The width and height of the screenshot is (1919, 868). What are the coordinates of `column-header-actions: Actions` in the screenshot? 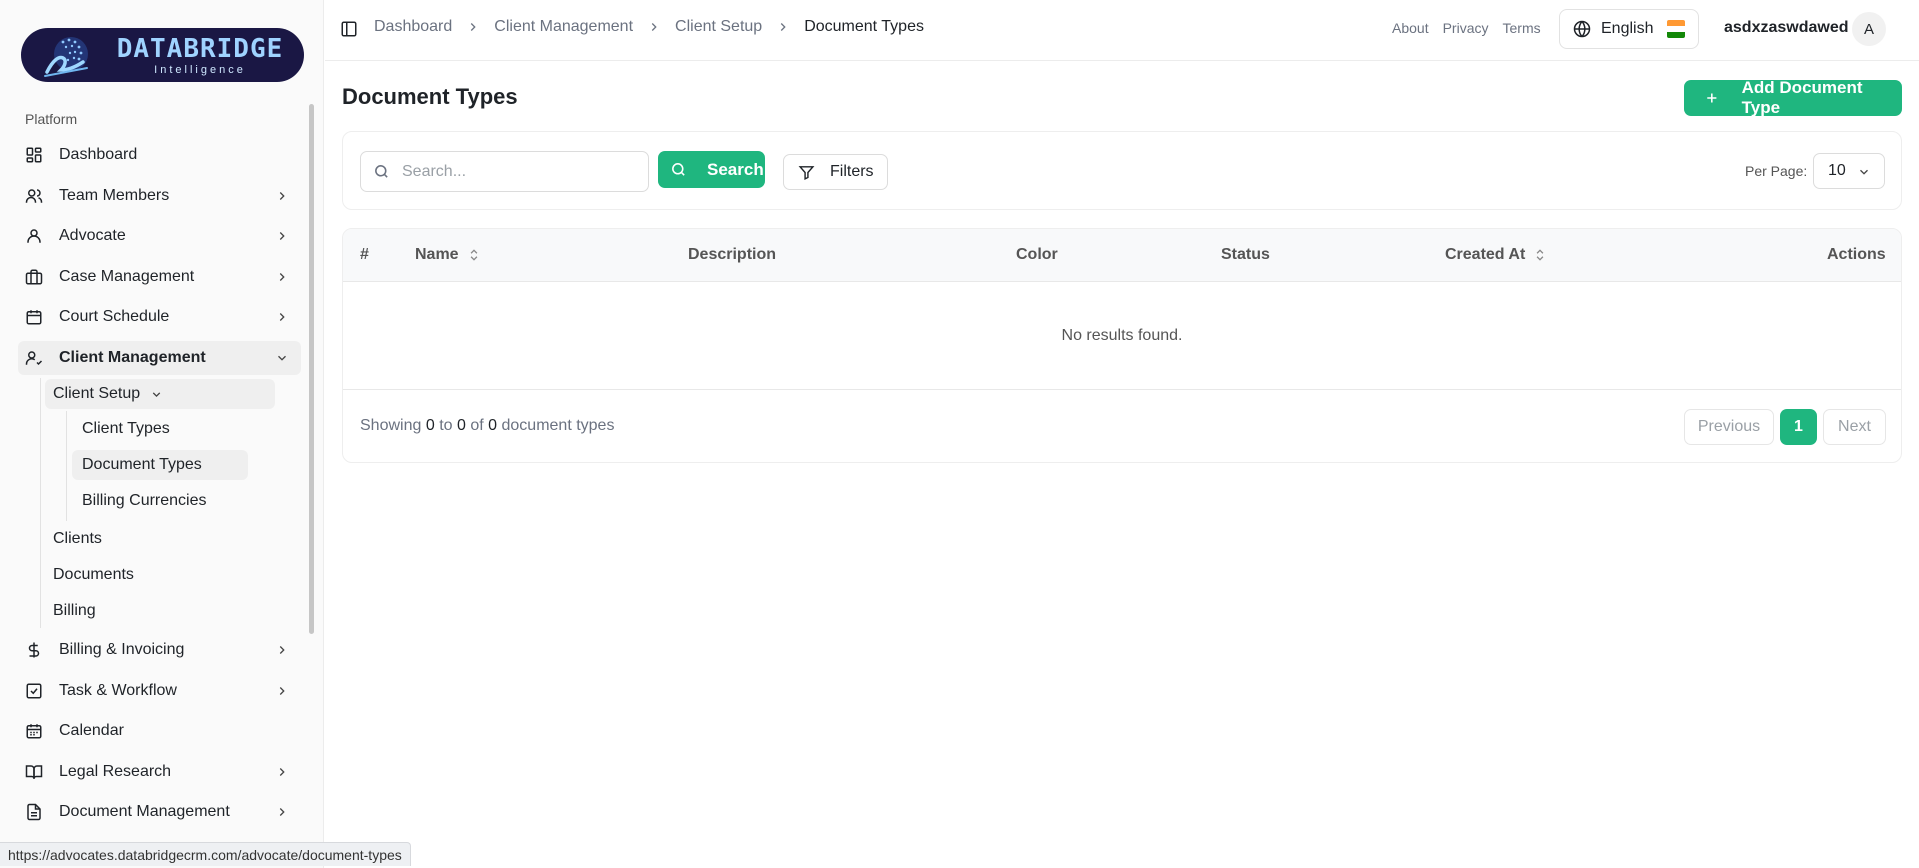 It's located at (1856, 254).